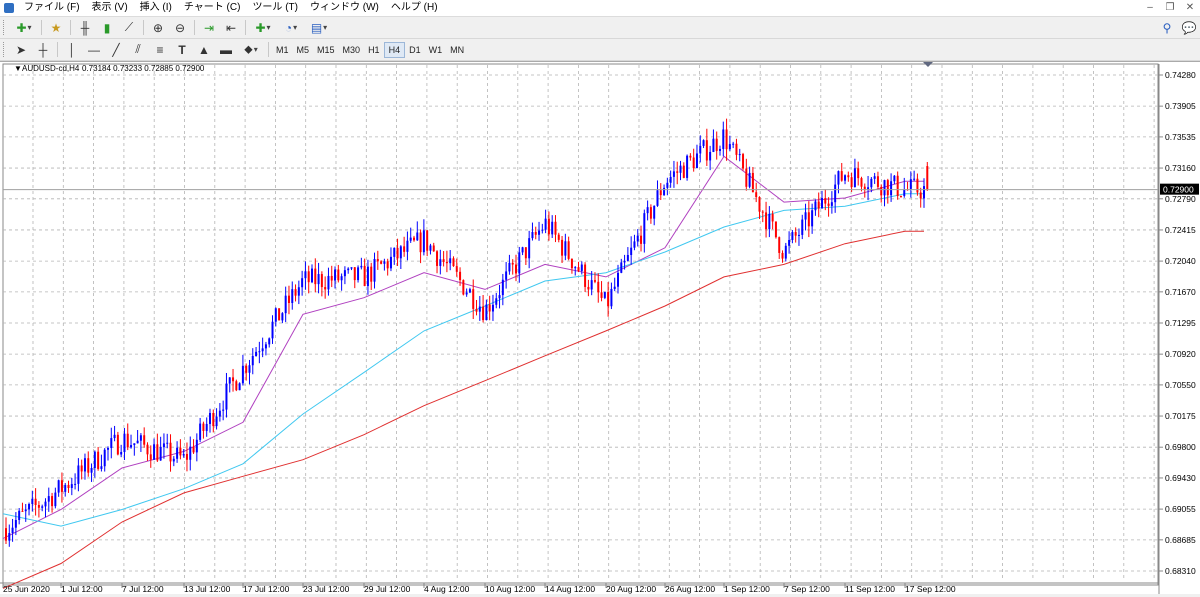 The width and height of the screenshot is (1200, 597). Describe the element at coordinates (282, 50) in the screenshot. I see `timeframe-m1: M1` at that location.